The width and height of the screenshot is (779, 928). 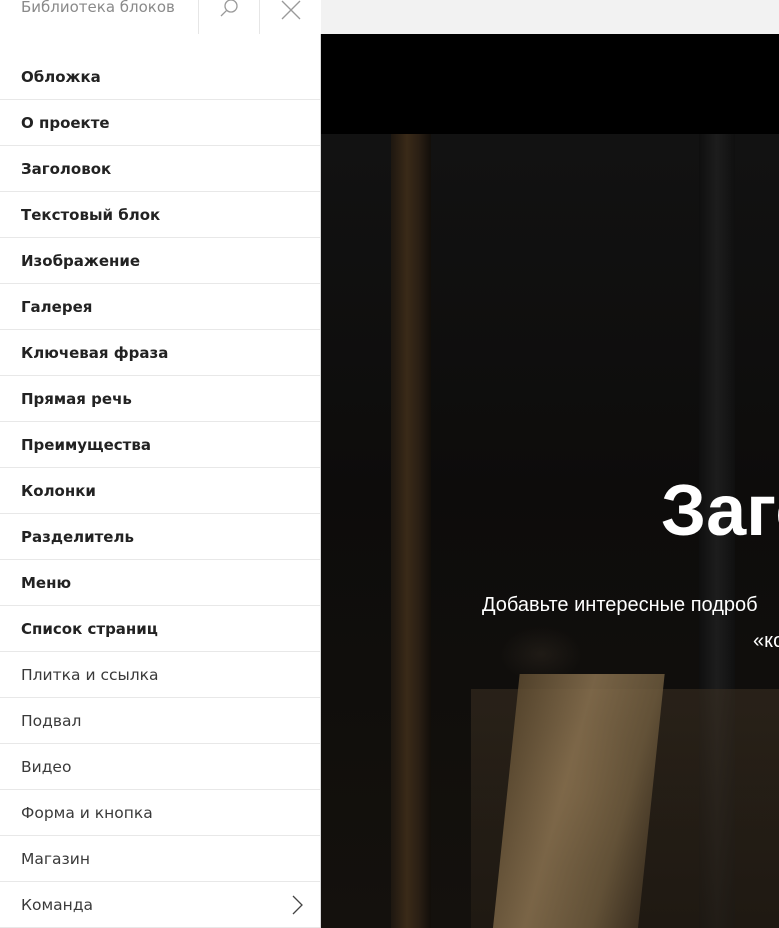 What do you see at coordinates (58, 491) in the screenshot?
I see `sidebar-item-label: Колонки` at bounding box center [58, 491].